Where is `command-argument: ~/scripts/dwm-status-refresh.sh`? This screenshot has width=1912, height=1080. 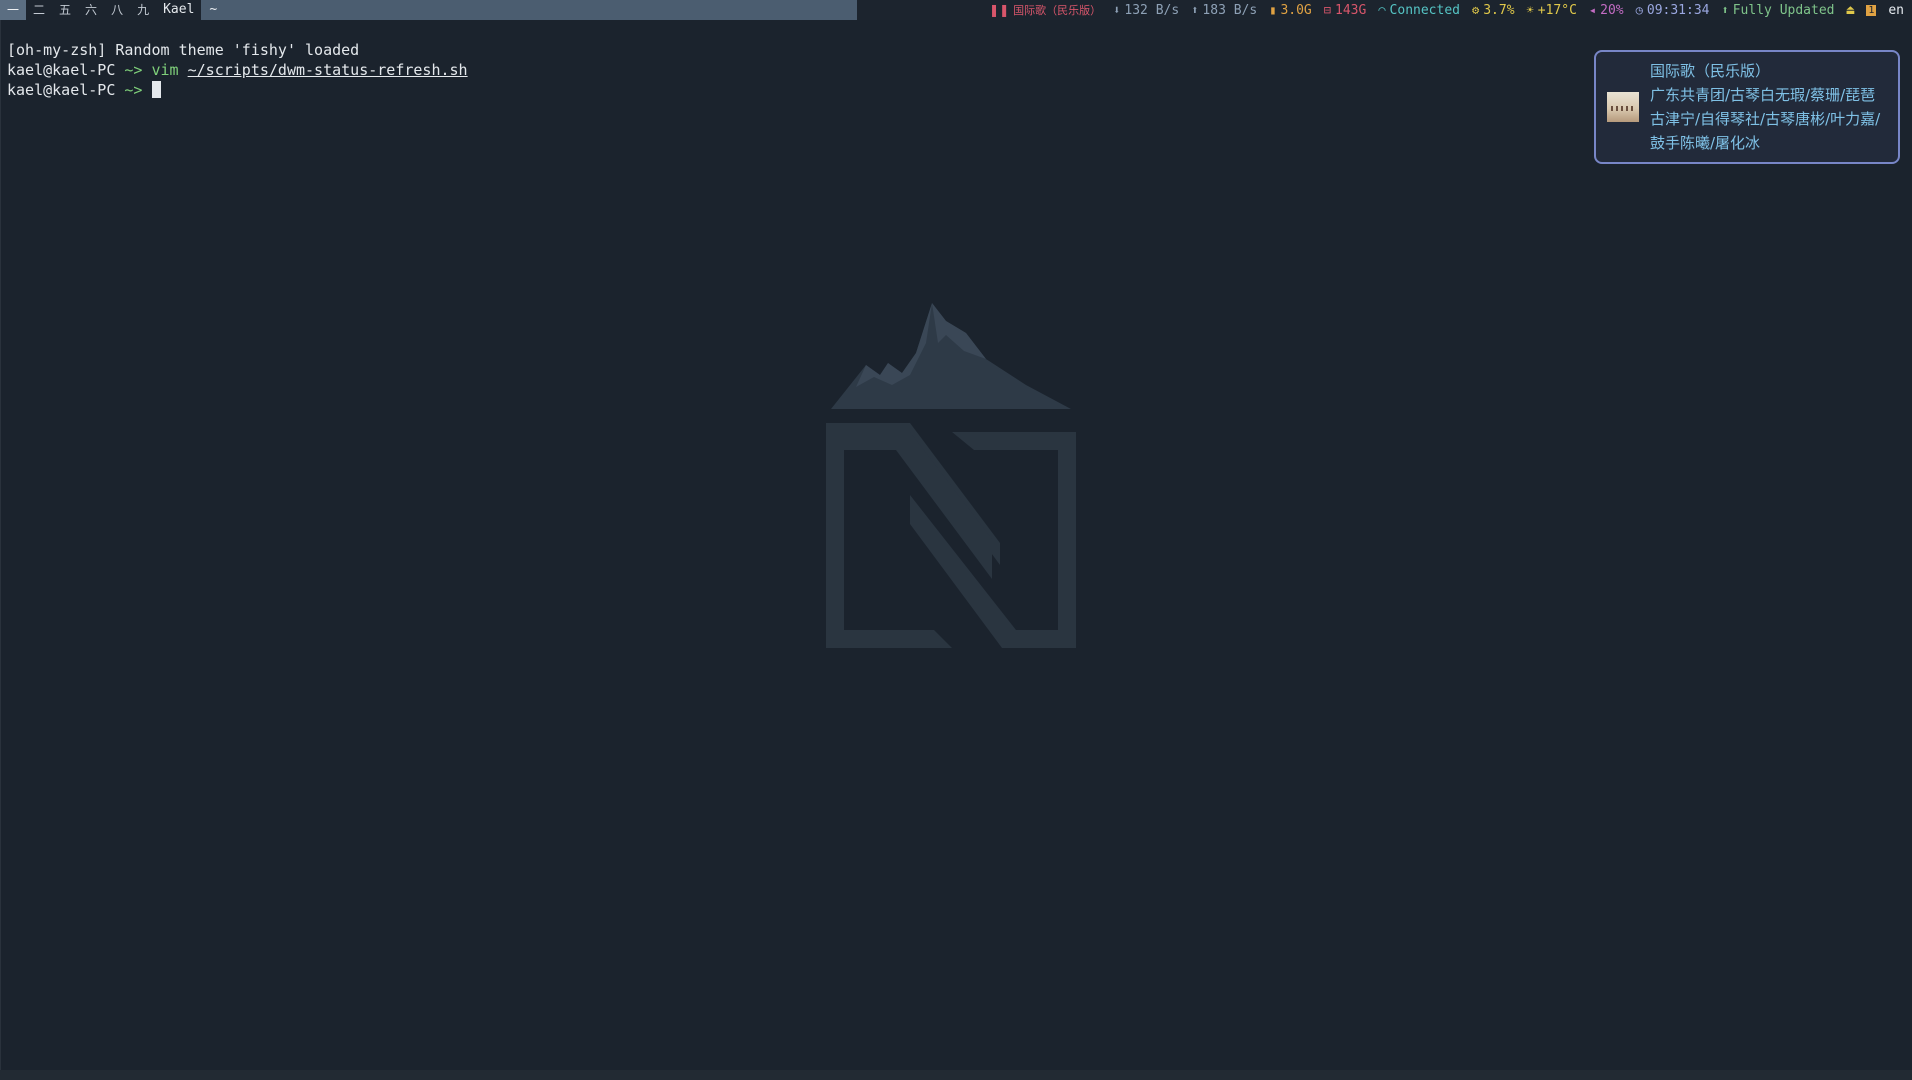 command-argument: ~/scripts/dwm-status-refresh.sh is located at coordinates (328, 70).